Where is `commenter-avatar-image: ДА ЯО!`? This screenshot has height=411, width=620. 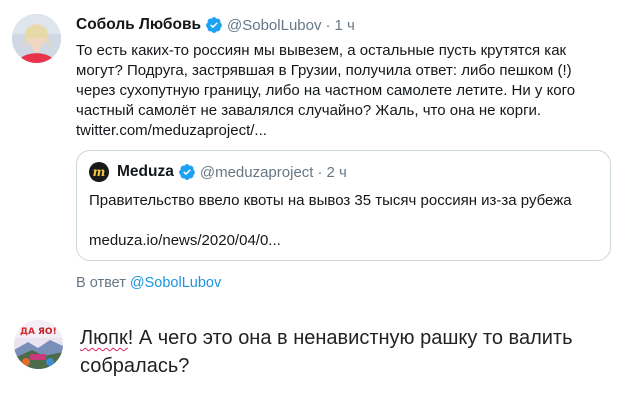
commenter-avatar-image: ДА ЯО! is located at coordinates (38, 344).